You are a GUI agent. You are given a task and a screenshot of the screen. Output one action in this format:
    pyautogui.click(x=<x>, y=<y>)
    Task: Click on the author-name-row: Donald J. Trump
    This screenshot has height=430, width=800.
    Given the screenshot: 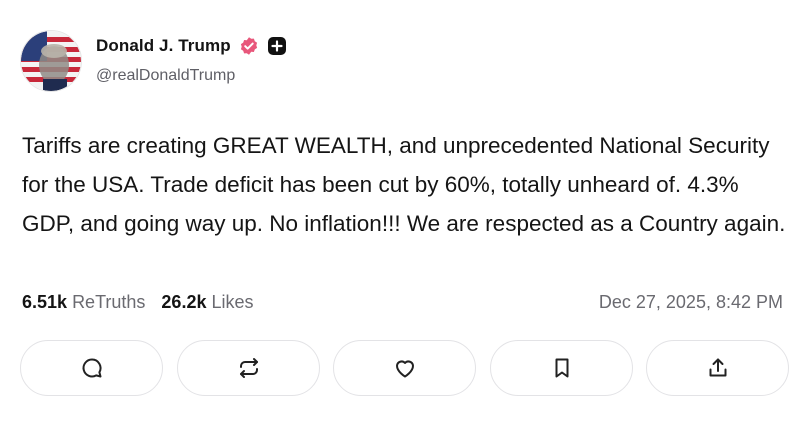 What is the action you would take?
    pyautogui.click(x=191, y=46)
    